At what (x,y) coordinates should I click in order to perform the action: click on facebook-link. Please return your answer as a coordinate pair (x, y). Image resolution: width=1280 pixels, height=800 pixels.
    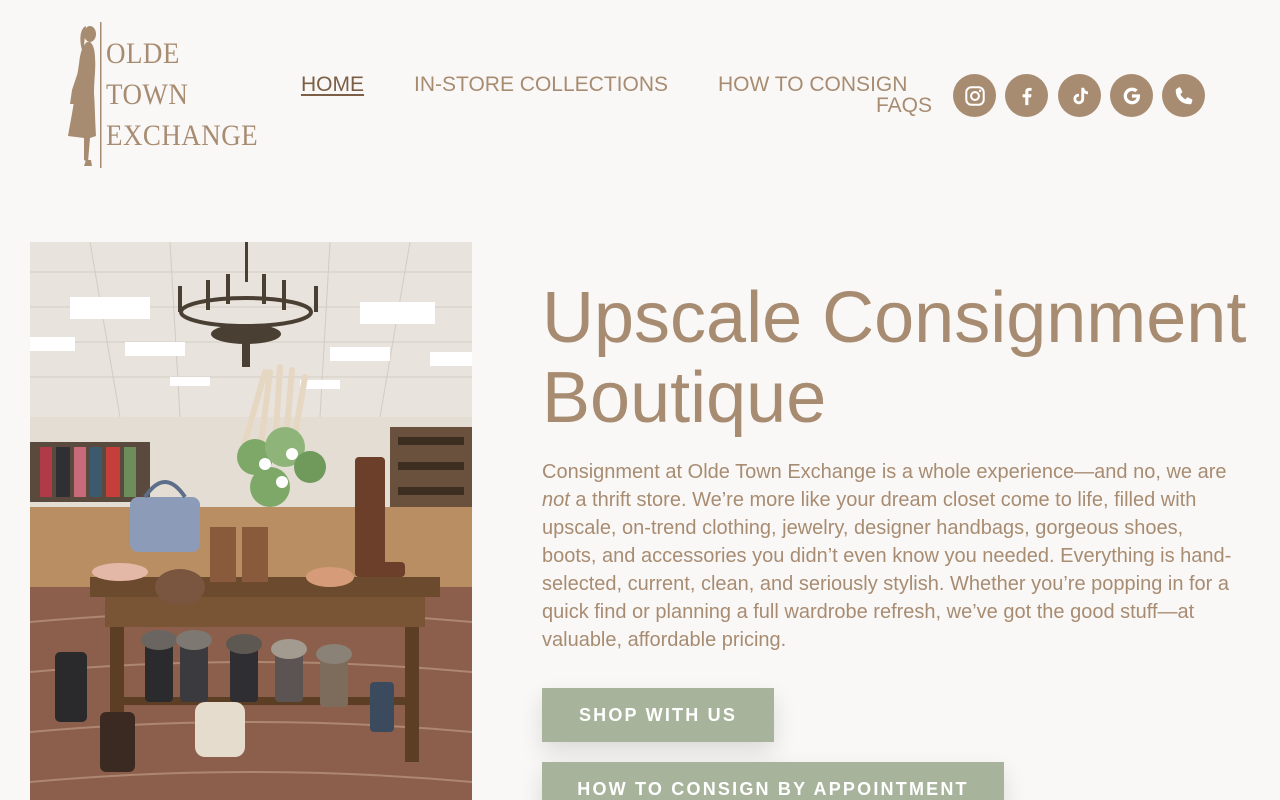
    Looking at the image, I should click on (1026, 95).